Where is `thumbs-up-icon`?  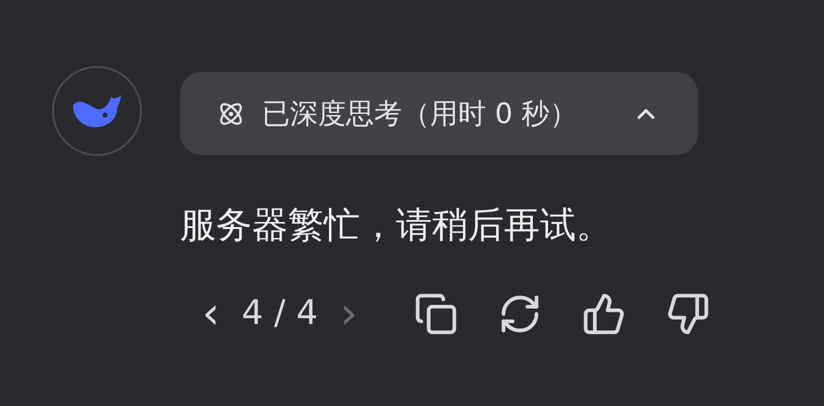 thumbs-up-icon is located at coordinates (604, 314).